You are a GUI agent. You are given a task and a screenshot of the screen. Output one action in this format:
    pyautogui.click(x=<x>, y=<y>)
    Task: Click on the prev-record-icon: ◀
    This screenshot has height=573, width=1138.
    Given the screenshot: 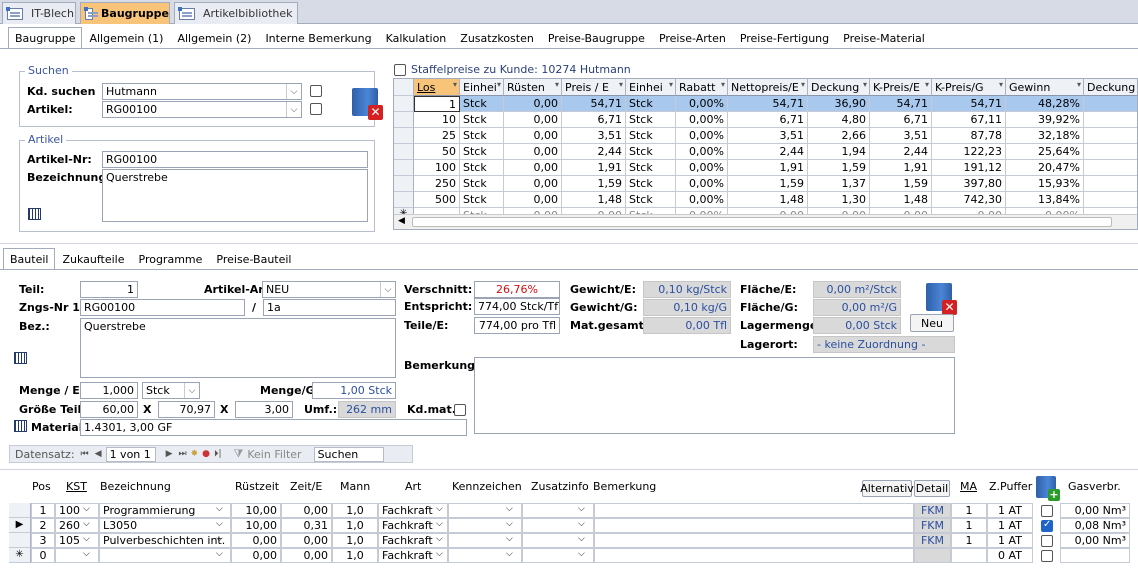 What is the action you would take?
    pyautogui.click(x=98, y=454)
    